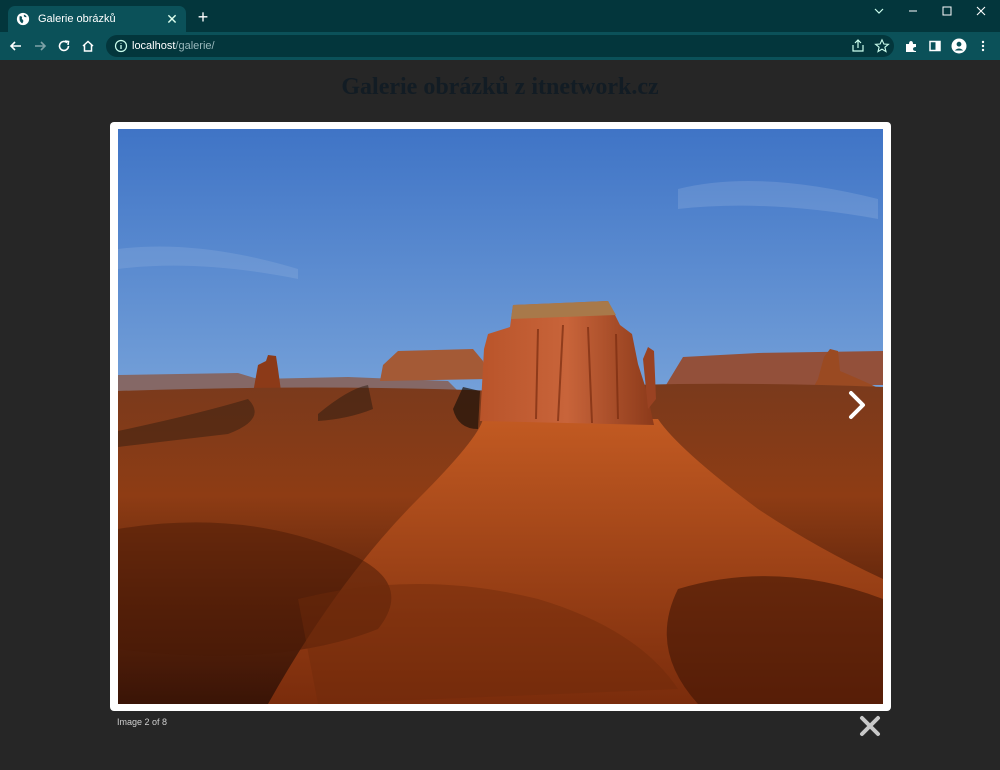 This screenshot has height=770, width=1000. I want to click on chevron-right-icon, so click(857, 405).